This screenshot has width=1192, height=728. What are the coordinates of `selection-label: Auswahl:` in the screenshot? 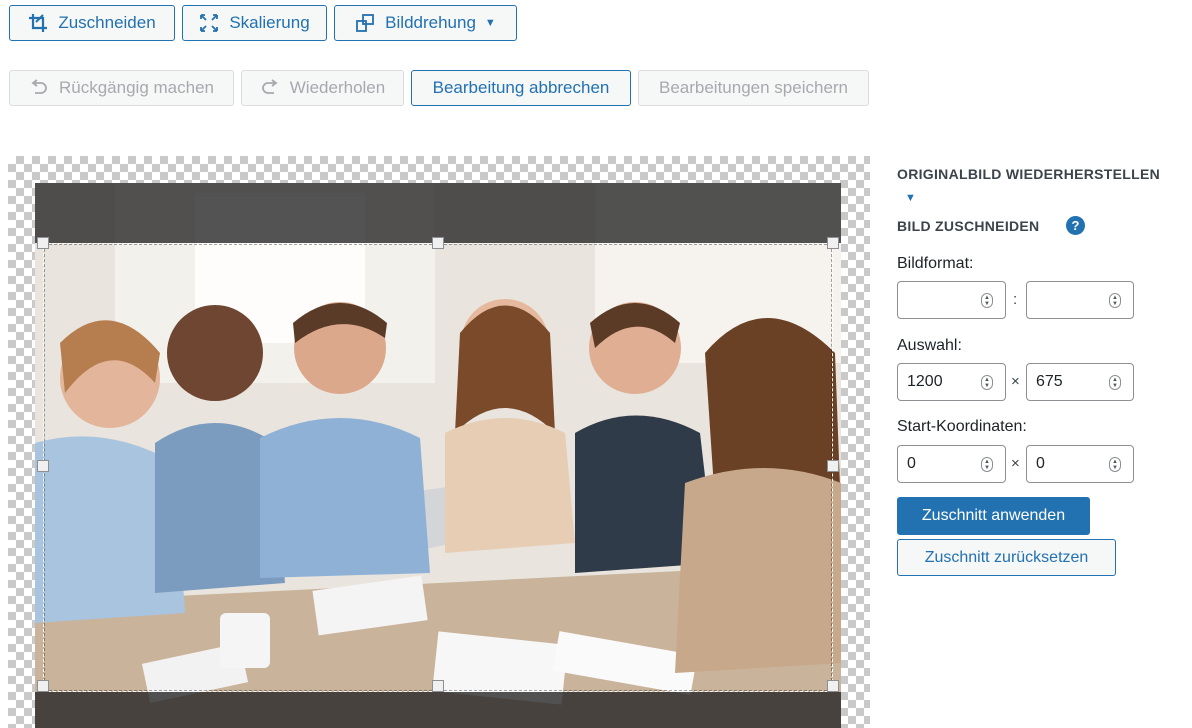 It's located at (929, 345).